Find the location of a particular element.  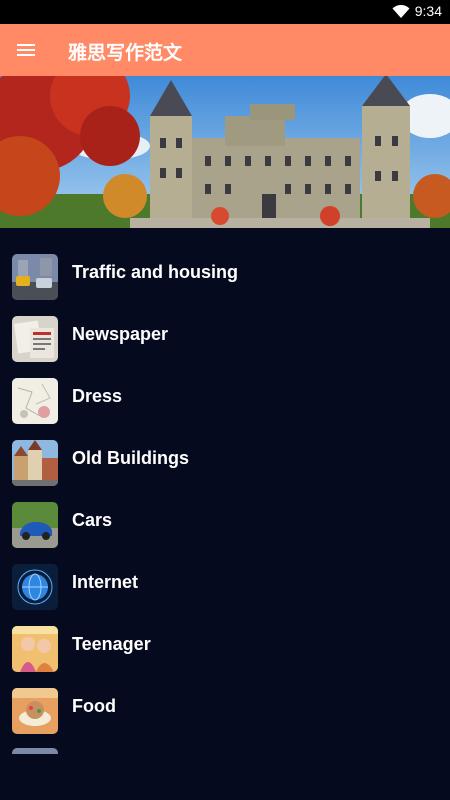

internet-thumbnail is located at coordinates (35, 587).